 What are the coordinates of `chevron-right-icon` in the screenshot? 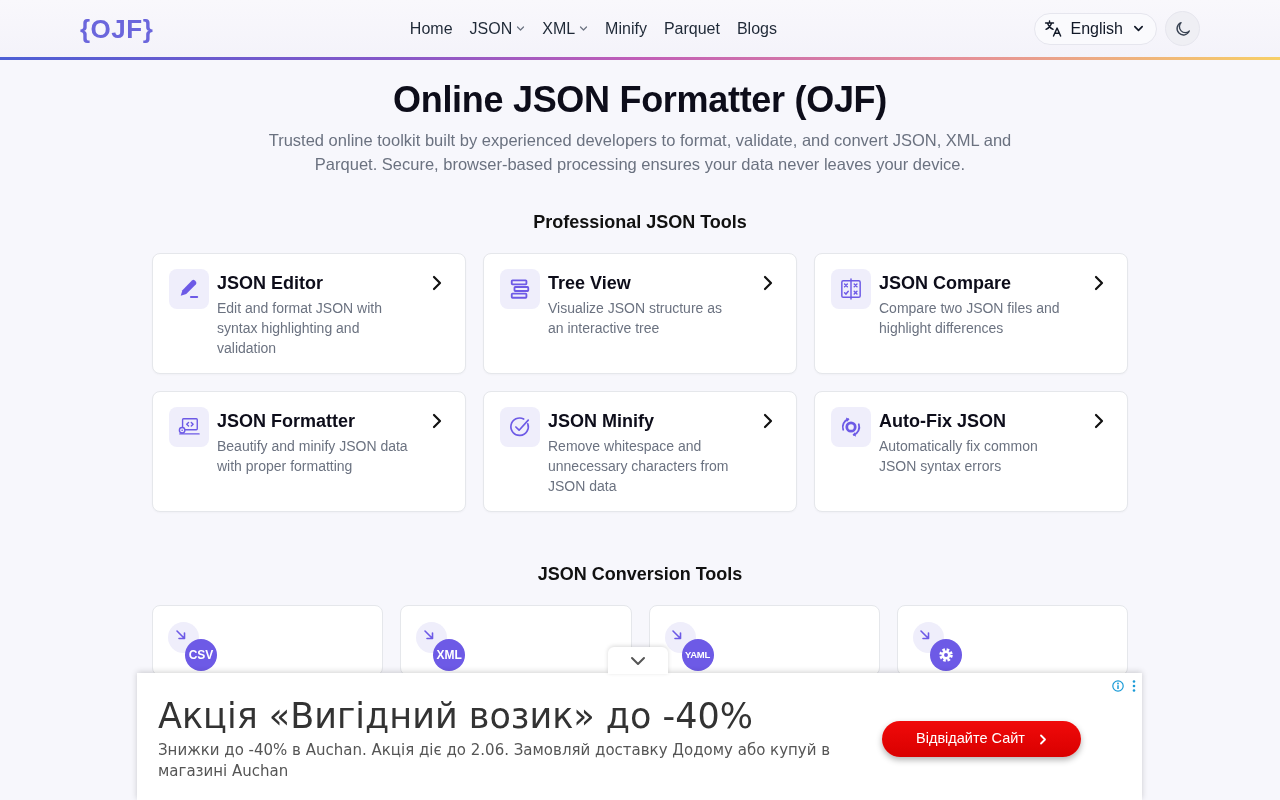 It's located at (1042, 739).